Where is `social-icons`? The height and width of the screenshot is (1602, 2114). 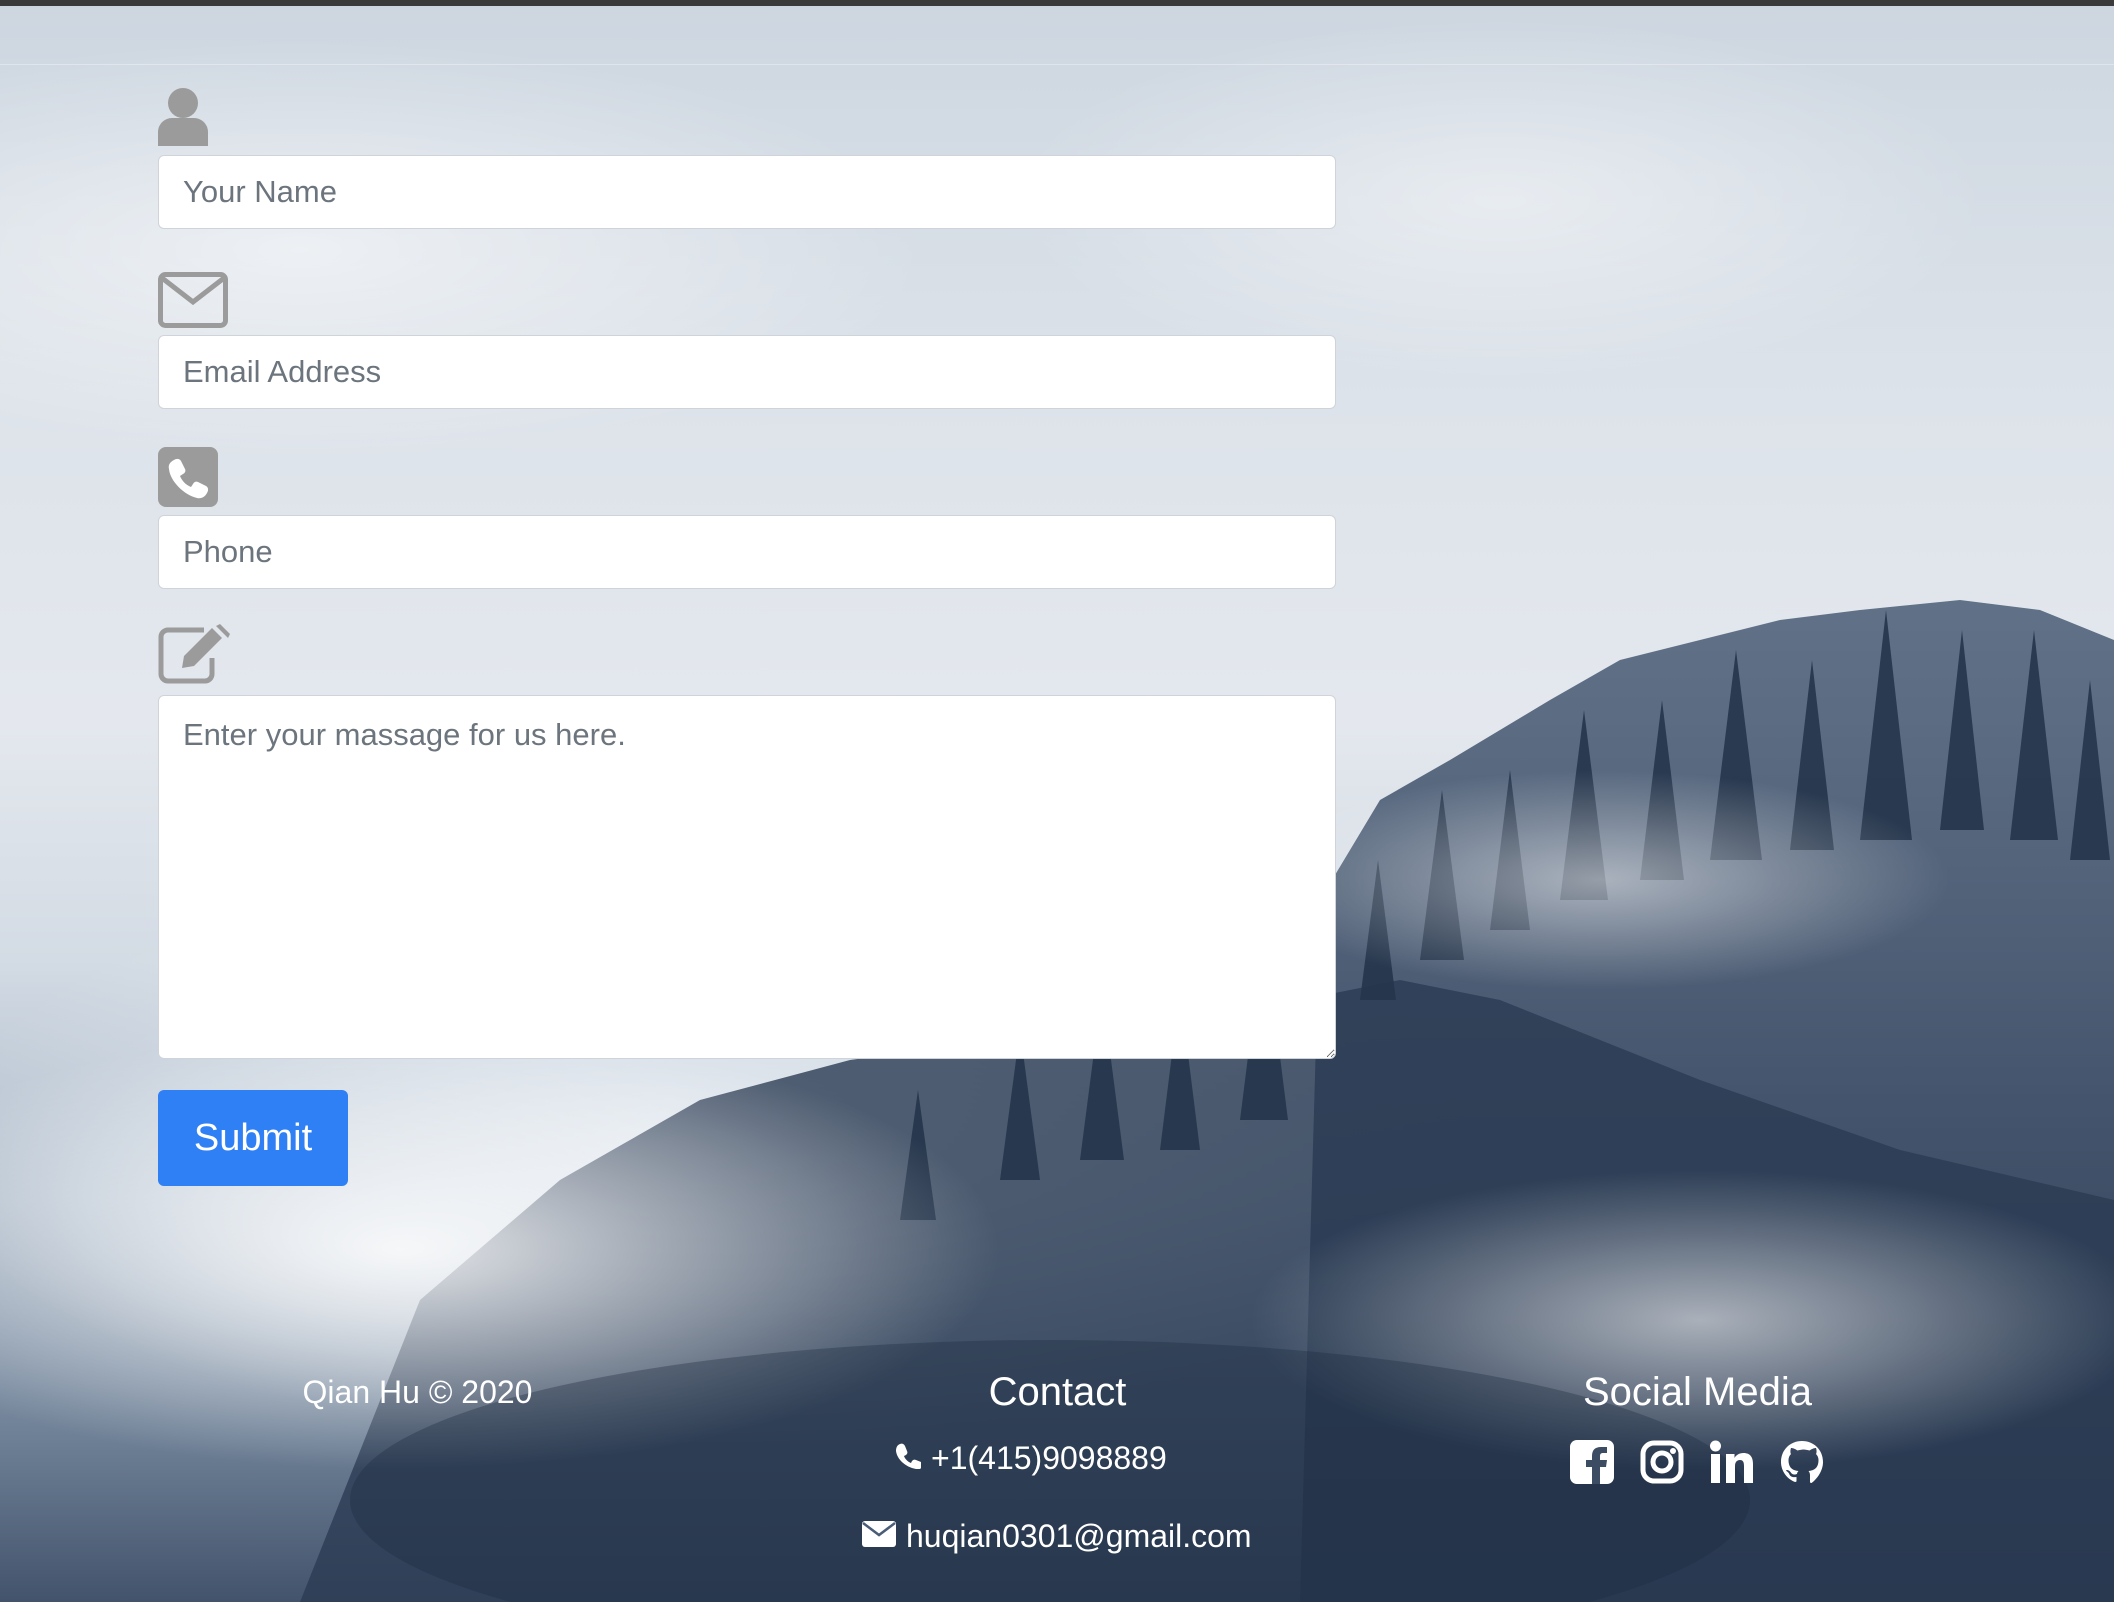 social-icons is located at coordinates (1697, 1462).